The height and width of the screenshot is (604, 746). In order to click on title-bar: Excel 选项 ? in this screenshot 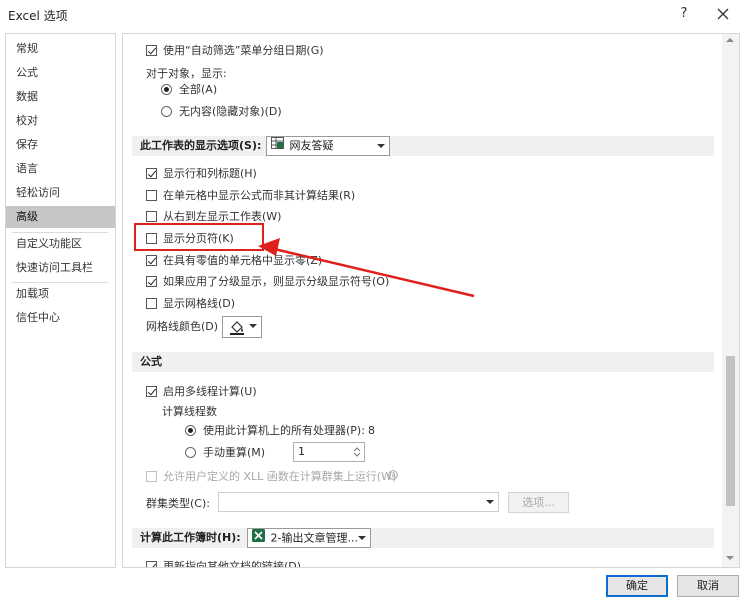, I will do `click(373, 15)`.